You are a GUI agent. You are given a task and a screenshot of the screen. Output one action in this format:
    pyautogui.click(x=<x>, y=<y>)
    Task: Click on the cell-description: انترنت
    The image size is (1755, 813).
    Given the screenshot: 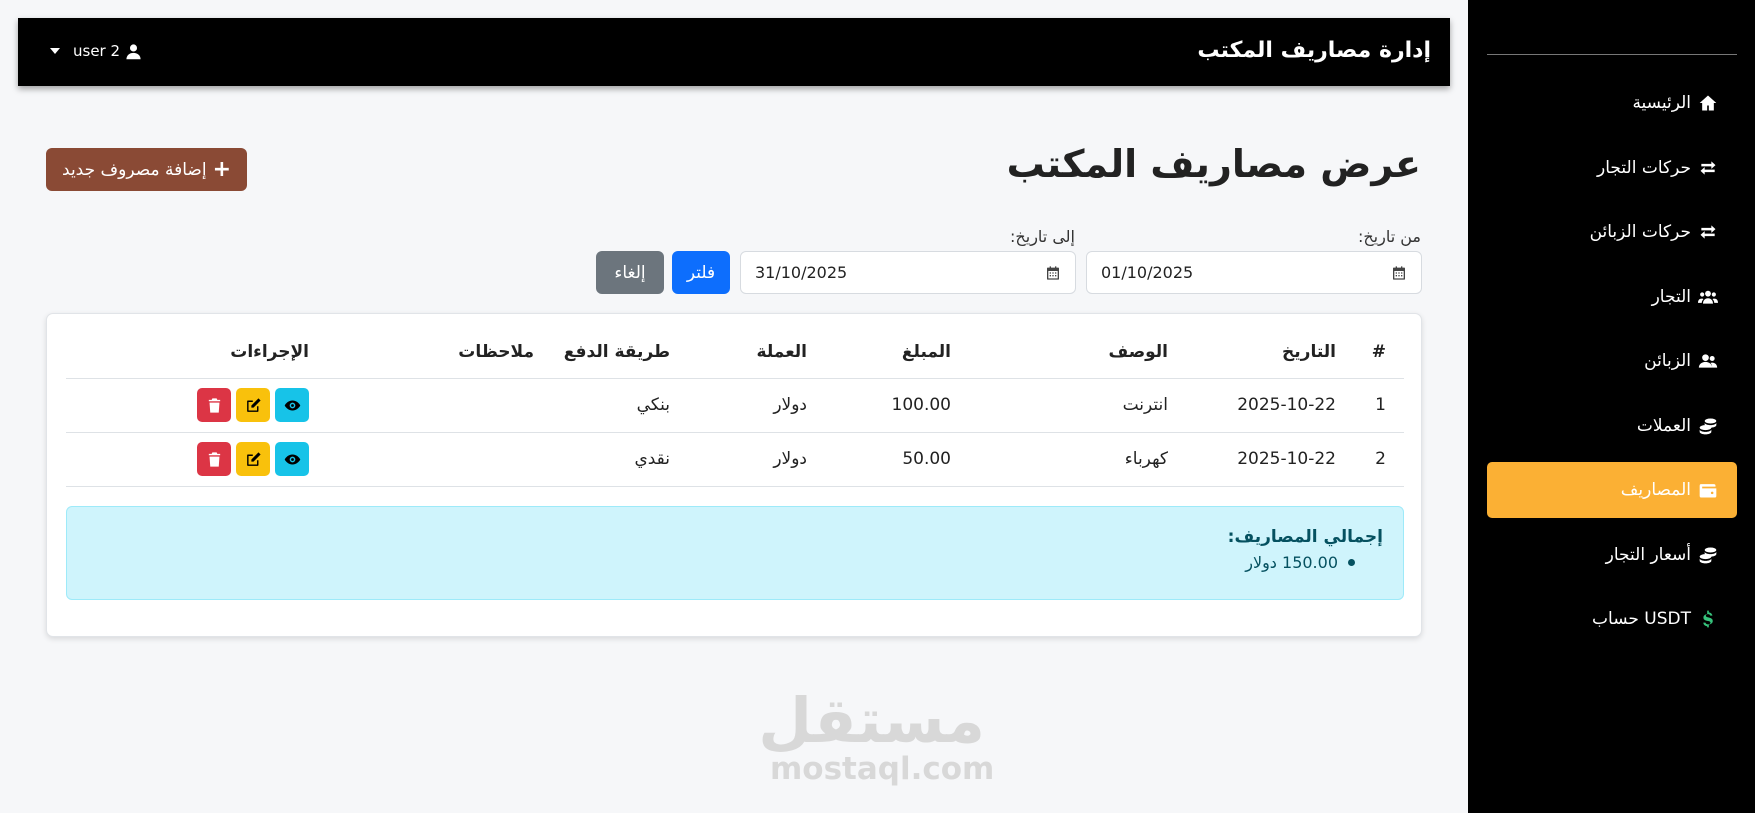 What is the action you would take?
    pyautogui.click(x=1077, y=405)
    